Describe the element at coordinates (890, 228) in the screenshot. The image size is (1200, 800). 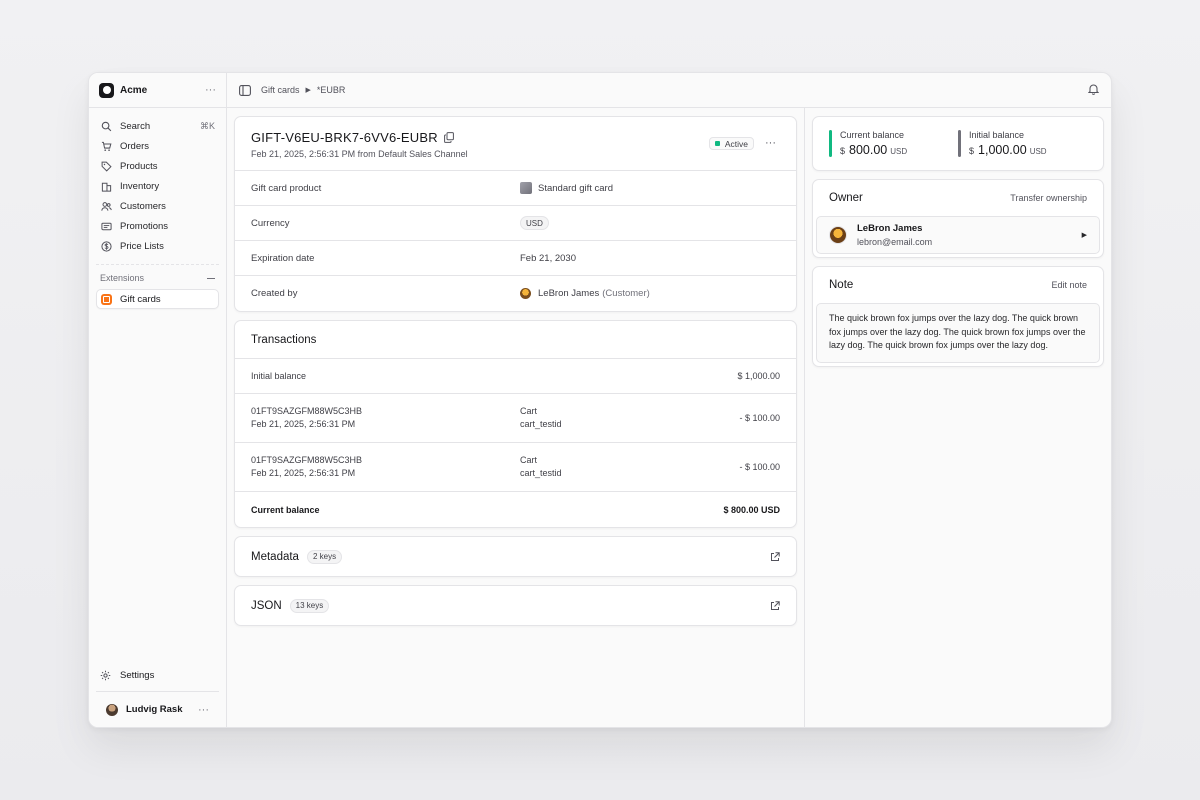
I see `owner-name: LeBron James` at that location.